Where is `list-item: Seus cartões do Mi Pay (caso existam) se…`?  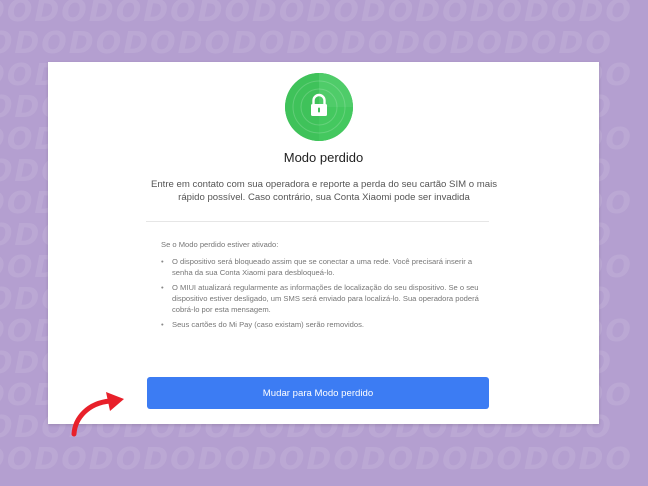
list-item: Seus cartões do Mi Pay (caso existam) se… is located at coordinates (321, 324).